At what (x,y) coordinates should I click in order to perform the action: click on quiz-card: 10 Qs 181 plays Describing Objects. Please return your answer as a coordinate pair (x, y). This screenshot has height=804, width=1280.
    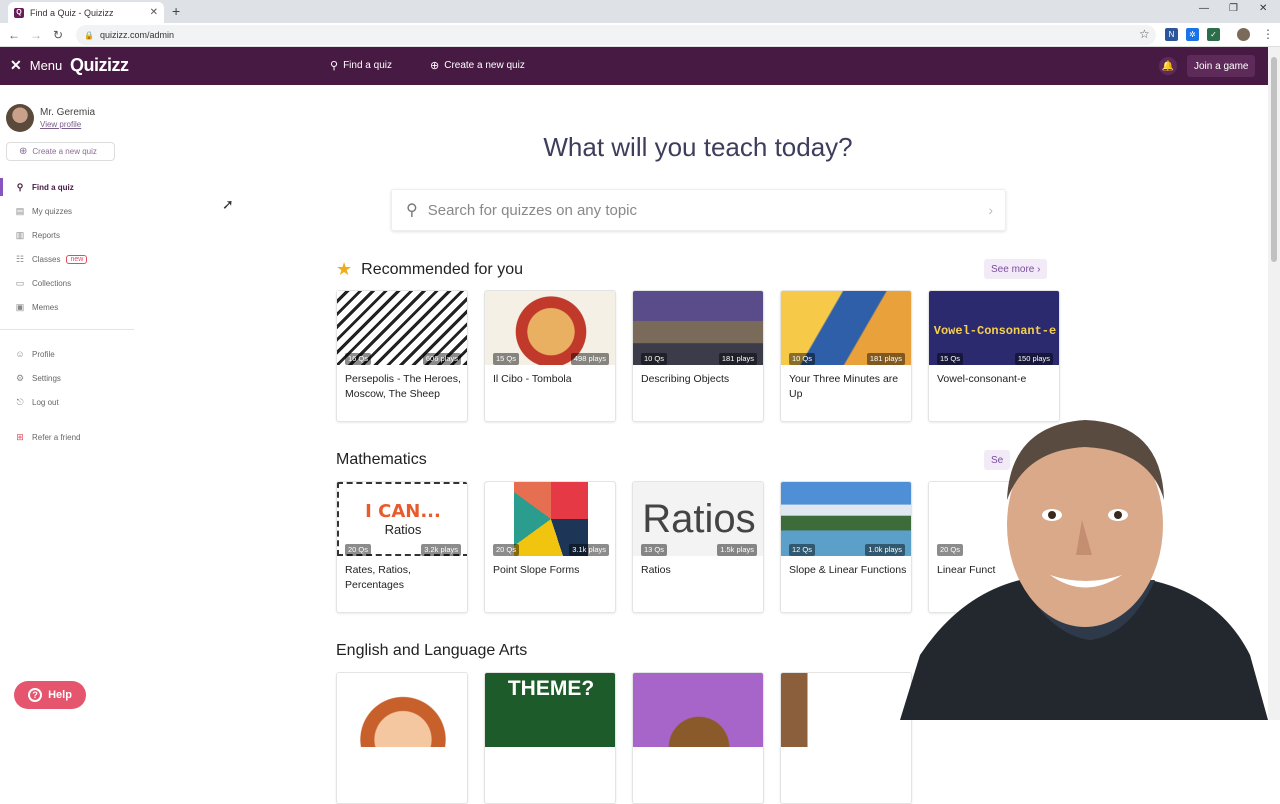
    Looking at the image, I should click on (698, 356).